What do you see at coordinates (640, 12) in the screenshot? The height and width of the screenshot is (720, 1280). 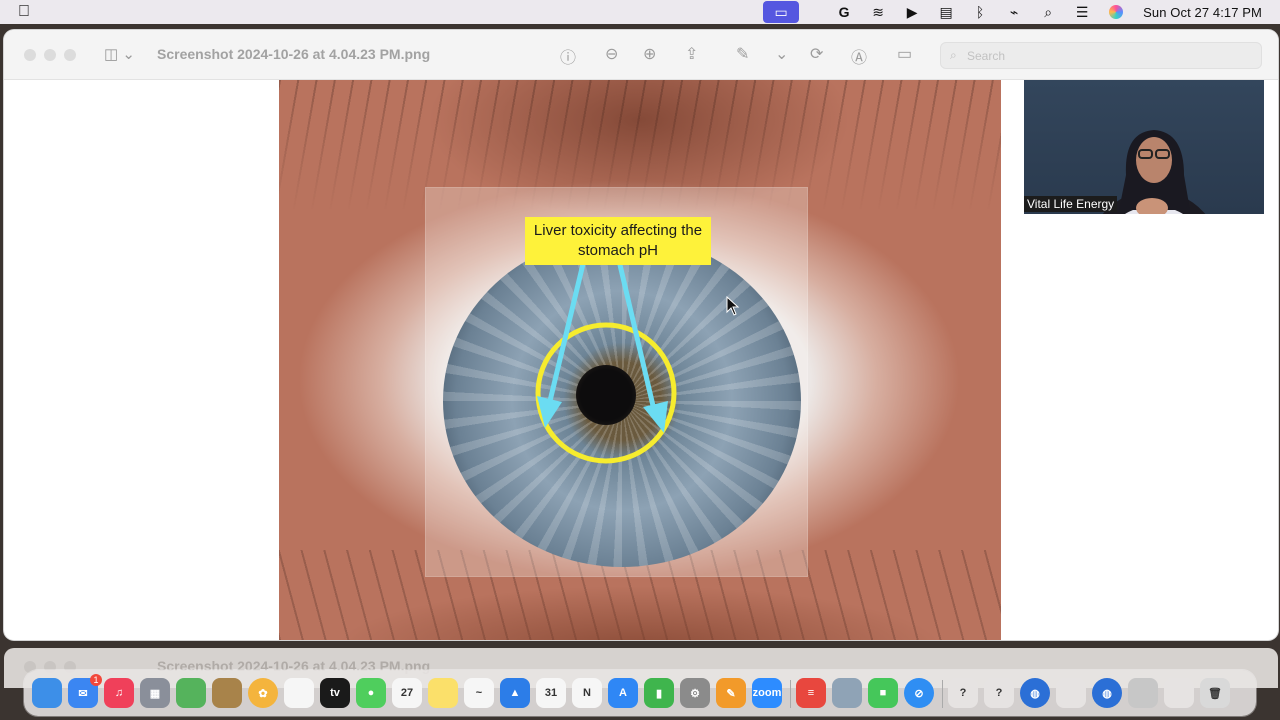 I see `menu-bar:  ▭ G ≋ ▶ ▤ ᛒ ⌁ ⌕ ☰ Sun Oct 27 4:17 PM` at bounding box center [640, 12].